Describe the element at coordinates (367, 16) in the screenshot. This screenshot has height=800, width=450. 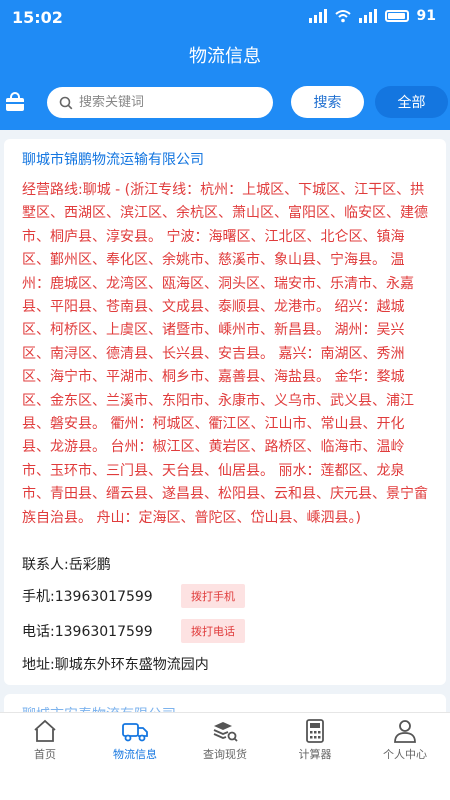
I see `cellular-signal-2-icon` at that location.